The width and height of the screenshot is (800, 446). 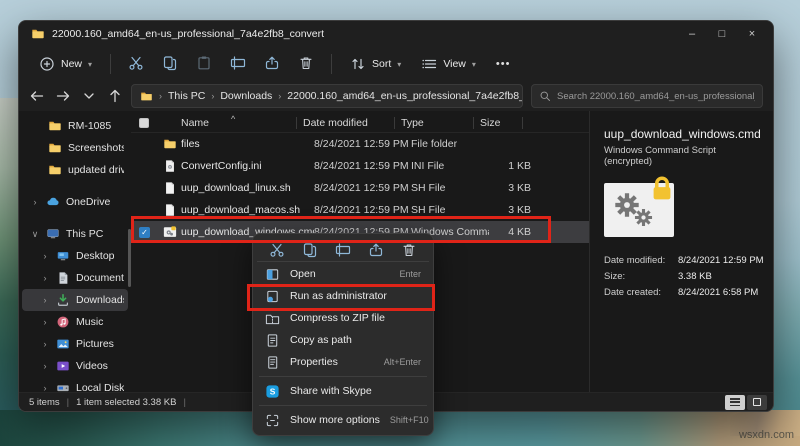 What do you see at coordinates (343, 340) in the screenshot?
I see `menu-item-copy-as-path: Copy as path` at bounding box center [343, 340].